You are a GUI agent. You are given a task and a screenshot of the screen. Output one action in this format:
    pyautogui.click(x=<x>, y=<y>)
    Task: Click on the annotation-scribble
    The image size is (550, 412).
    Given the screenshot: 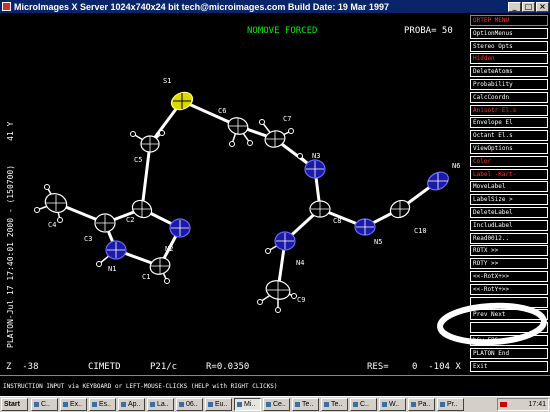 What is the action you would take?
    pyautogui.click(x=492, y=324)
    